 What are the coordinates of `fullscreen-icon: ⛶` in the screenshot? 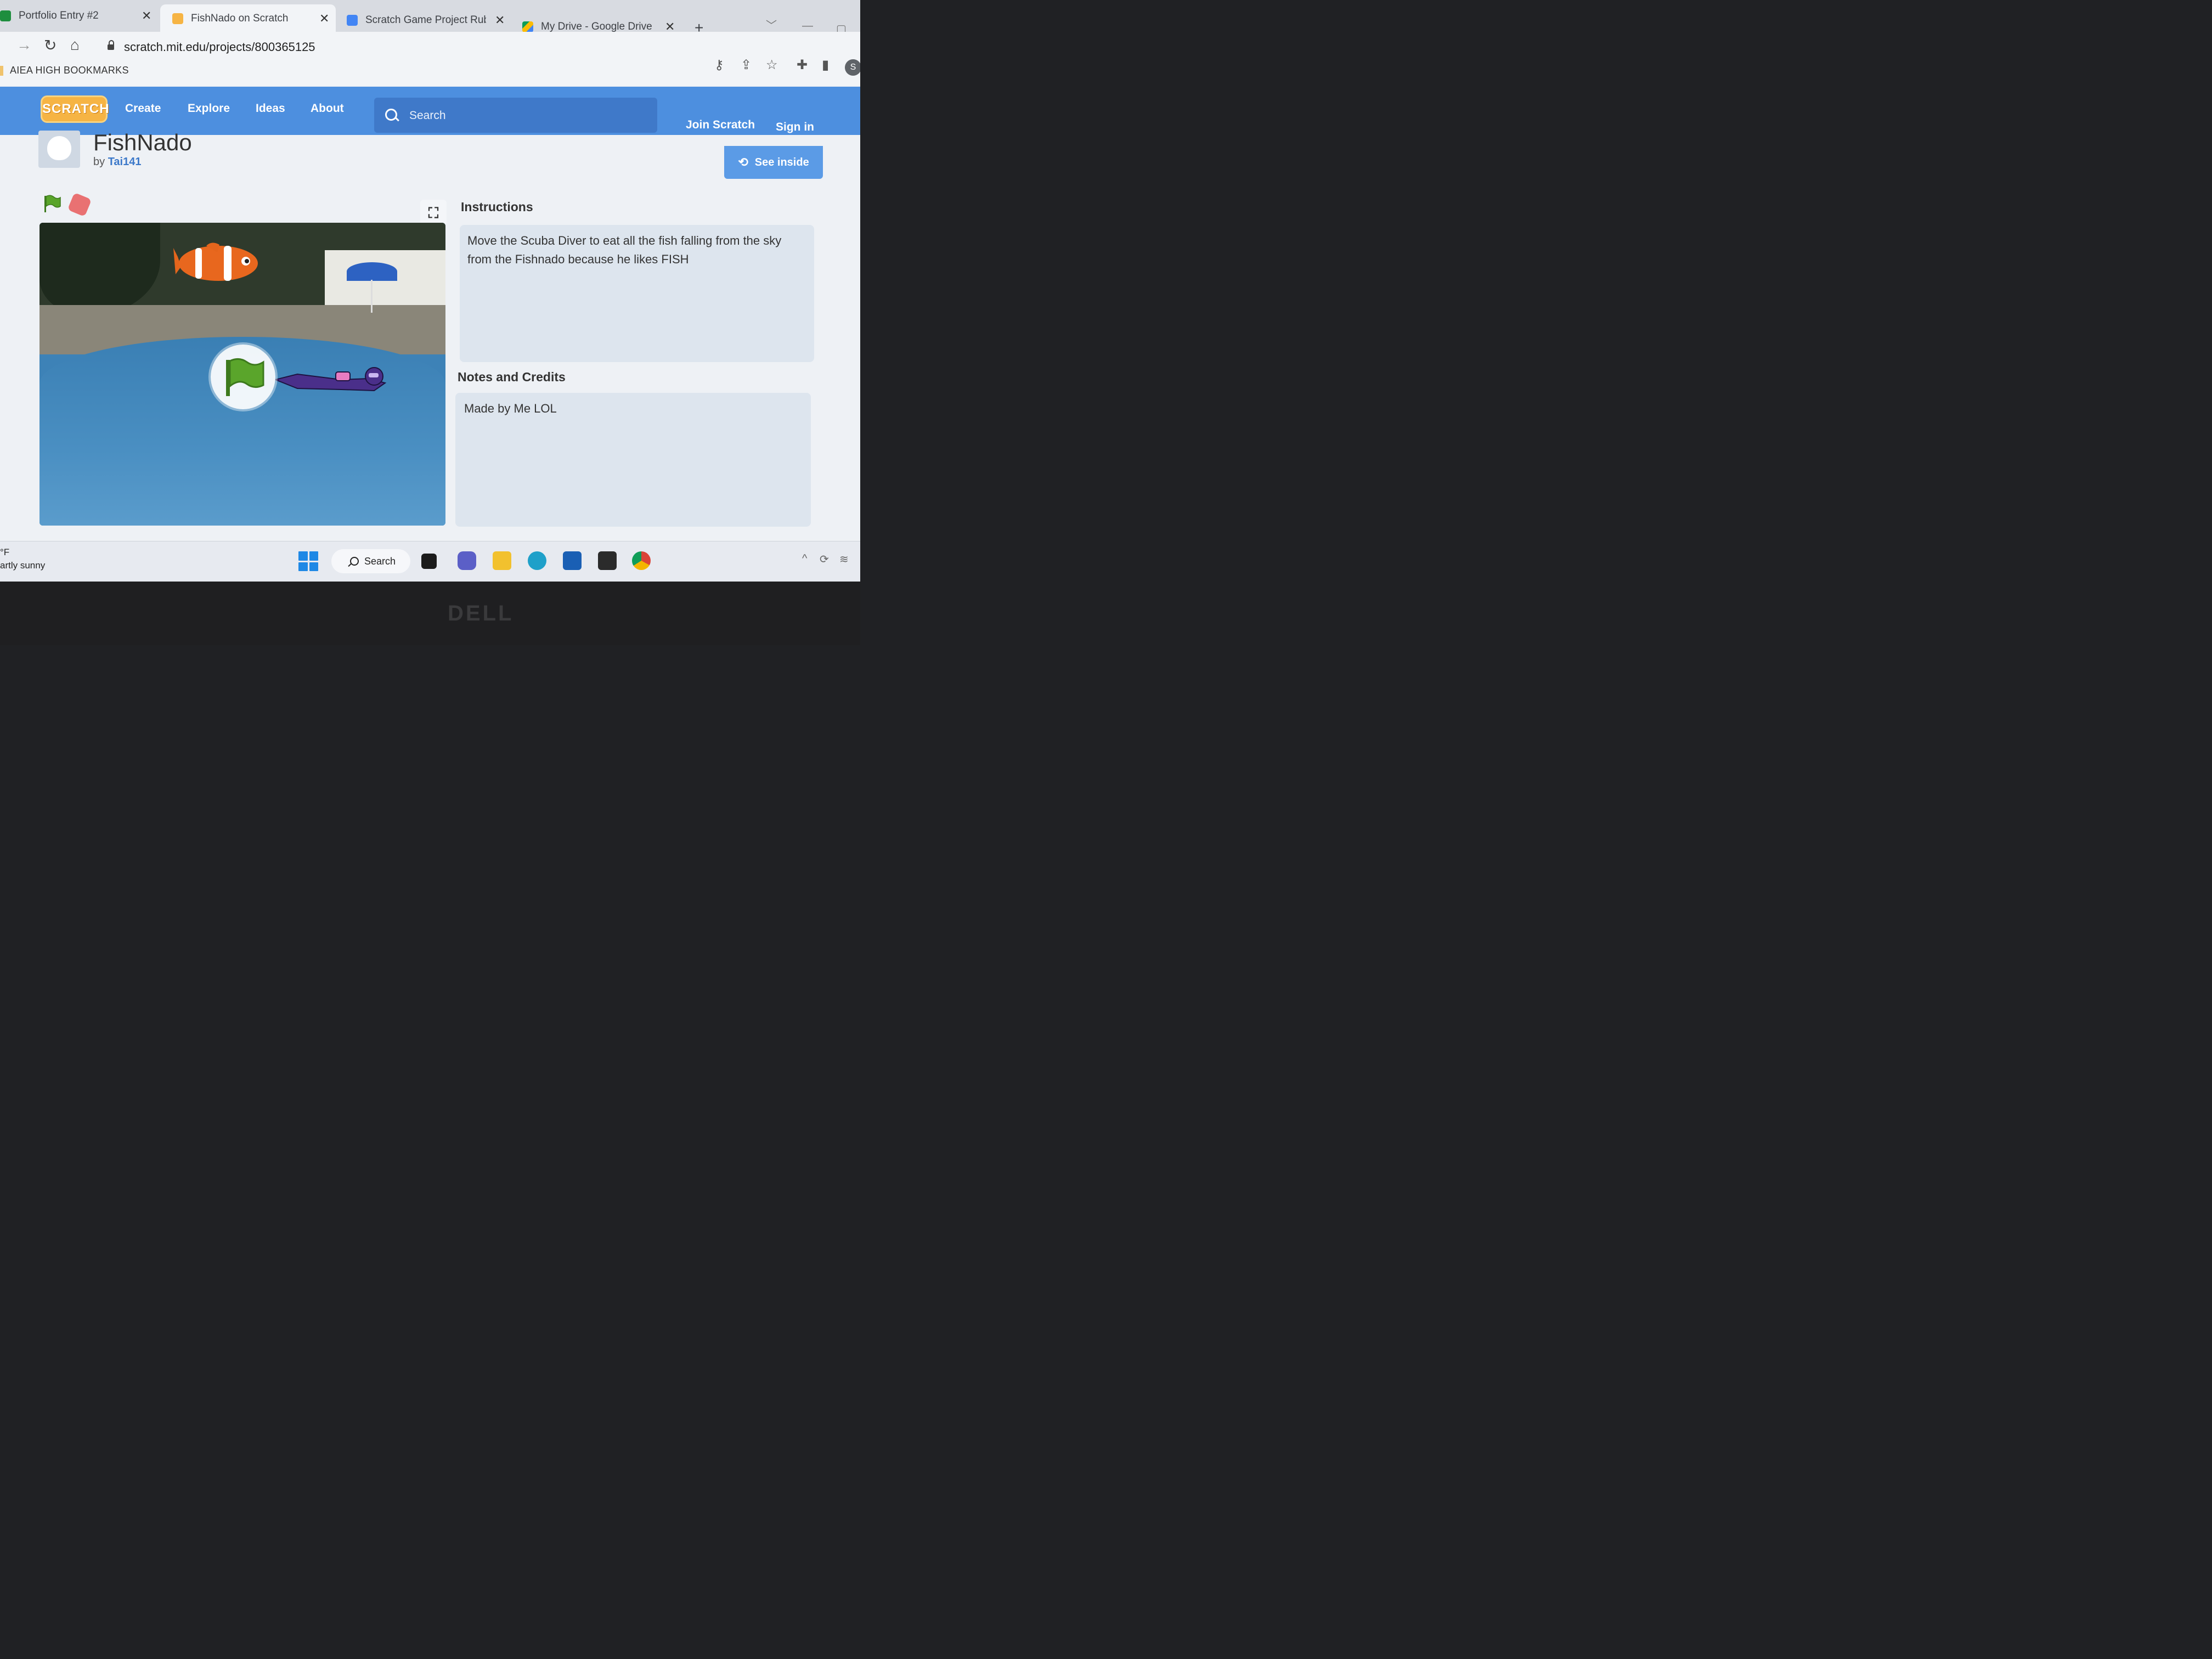 It's located at (434, 213).